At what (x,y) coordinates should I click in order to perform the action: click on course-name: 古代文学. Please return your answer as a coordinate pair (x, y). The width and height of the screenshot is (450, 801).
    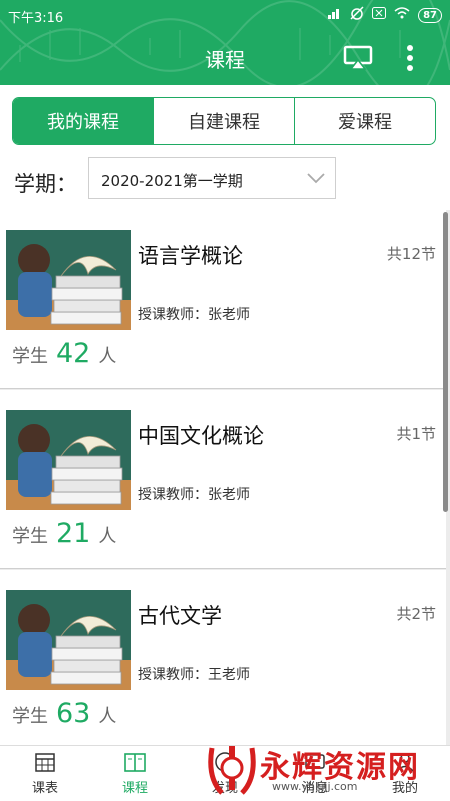
    Looking at the image, I should click on (180, 616).